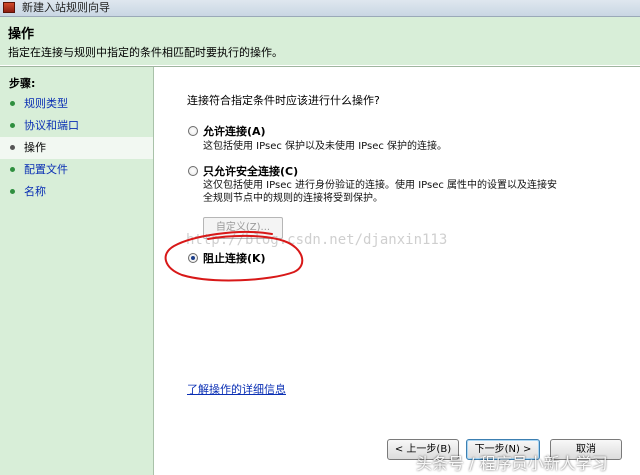 The height and width of the screenshot is (475, 640). I want to click on step-action: 操作, so click(76, 148).